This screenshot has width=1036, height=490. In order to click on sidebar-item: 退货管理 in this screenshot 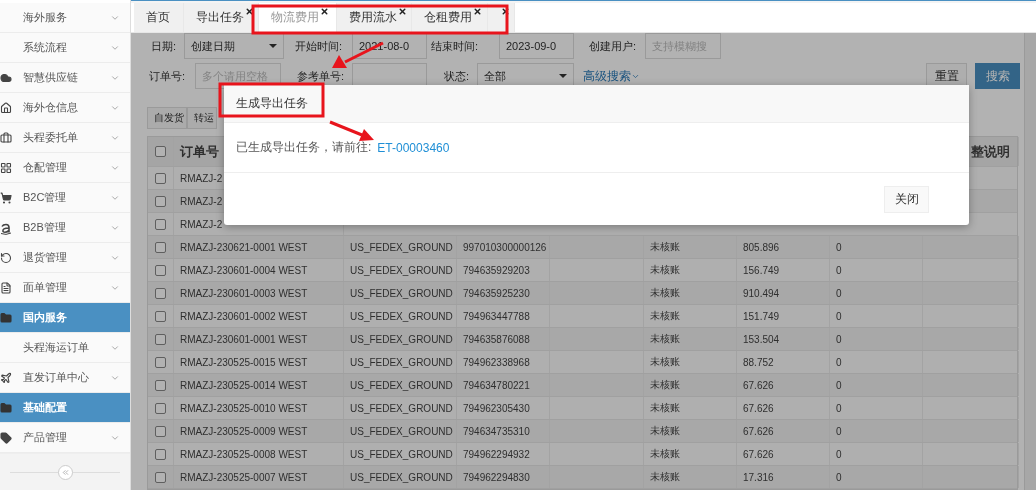, I will do `click(65, 258)`.